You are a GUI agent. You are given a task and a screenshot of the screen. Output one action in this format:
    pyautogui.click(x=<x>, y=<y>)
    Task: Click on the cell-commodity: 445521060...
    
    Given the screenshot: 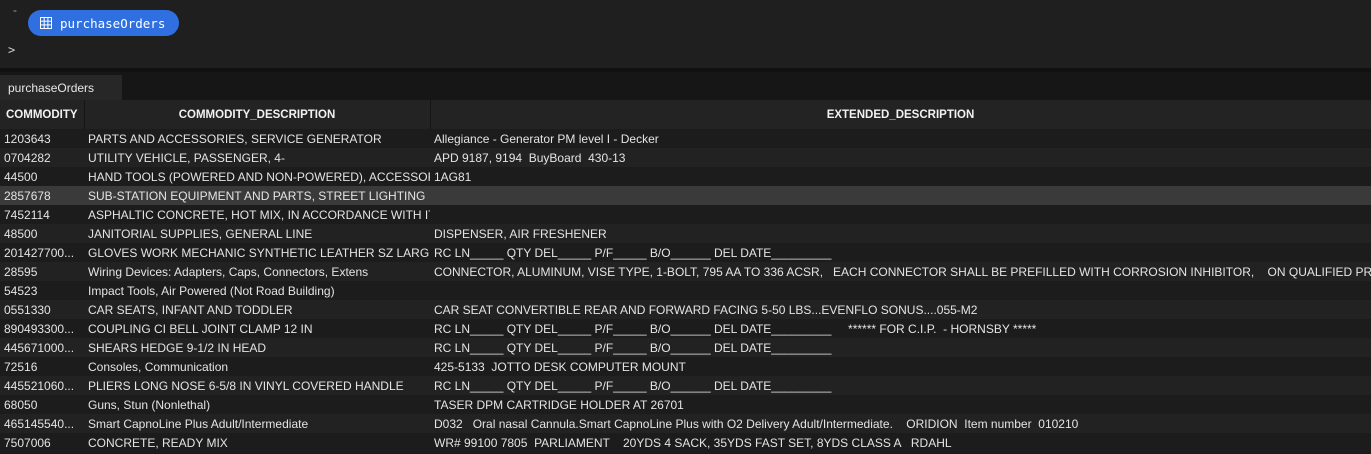 What is the action you would take?
    pyautogui.click(x=42, y=385)
    